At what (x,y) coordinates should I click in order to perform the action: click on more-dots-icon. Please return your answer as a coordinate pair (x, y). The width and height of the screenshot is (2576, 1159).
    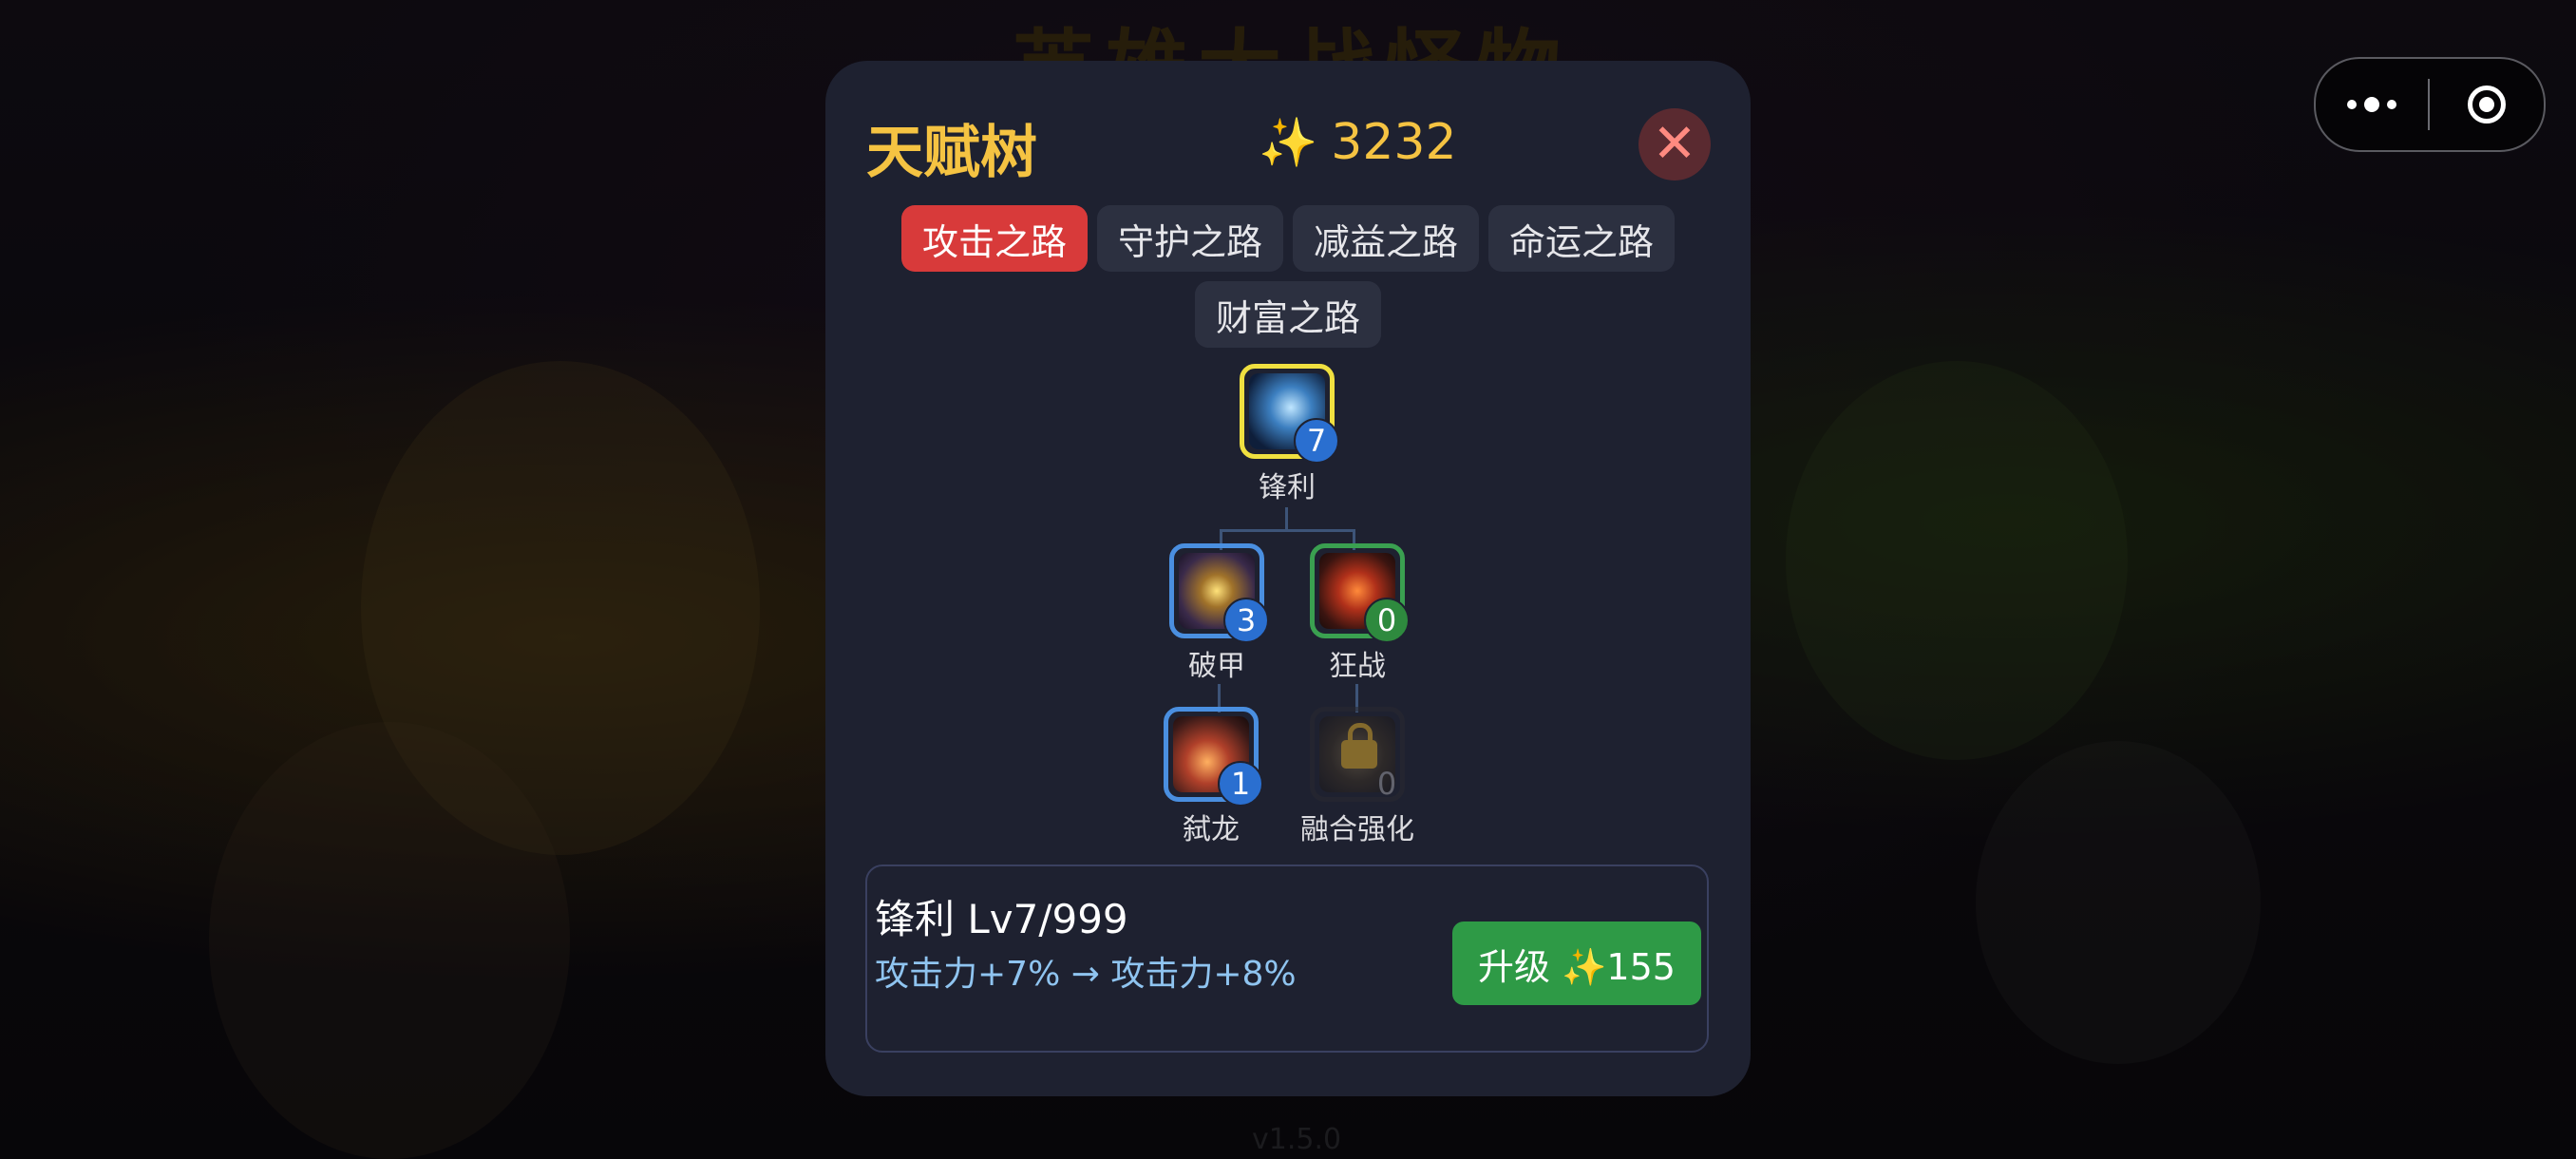
    Looking at the image, I should click on (2372, 104).